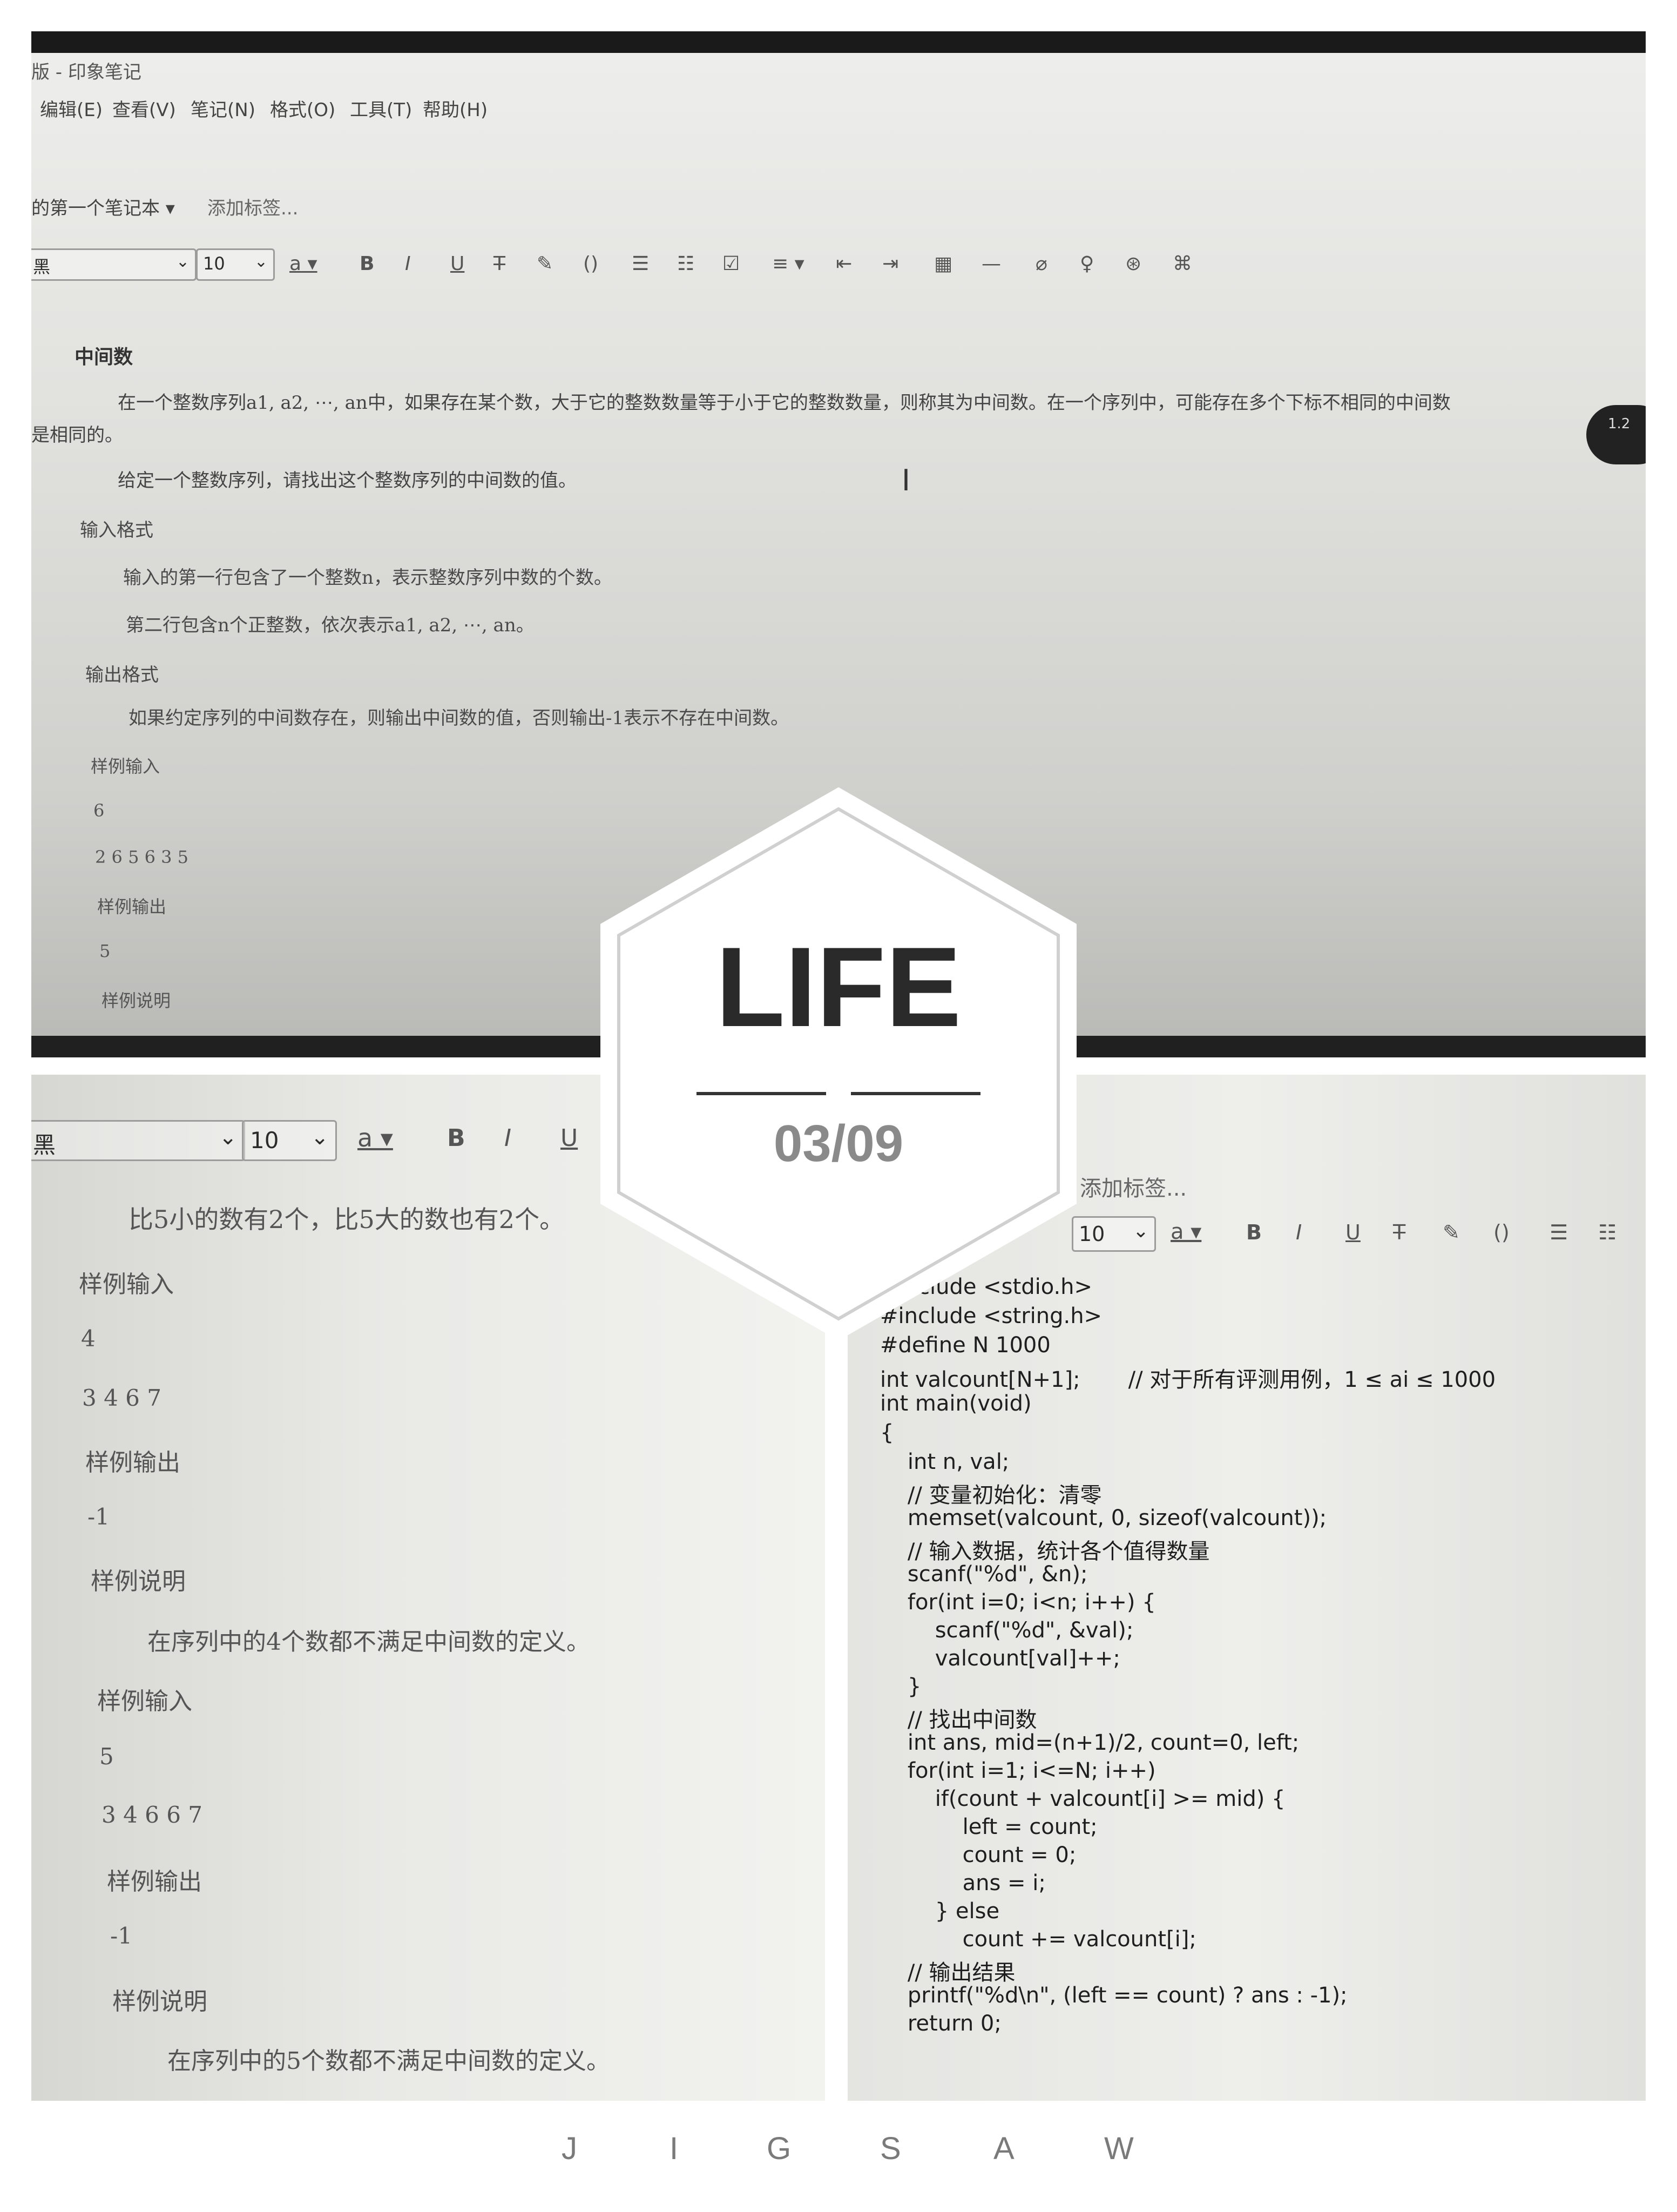 The width and height of the screenshot is (1677, 2212). Describe the element at coordinates (1045, 1551) in the screenshot. I see `code-line: // 输入数据，统计各个值得数量` at that location.